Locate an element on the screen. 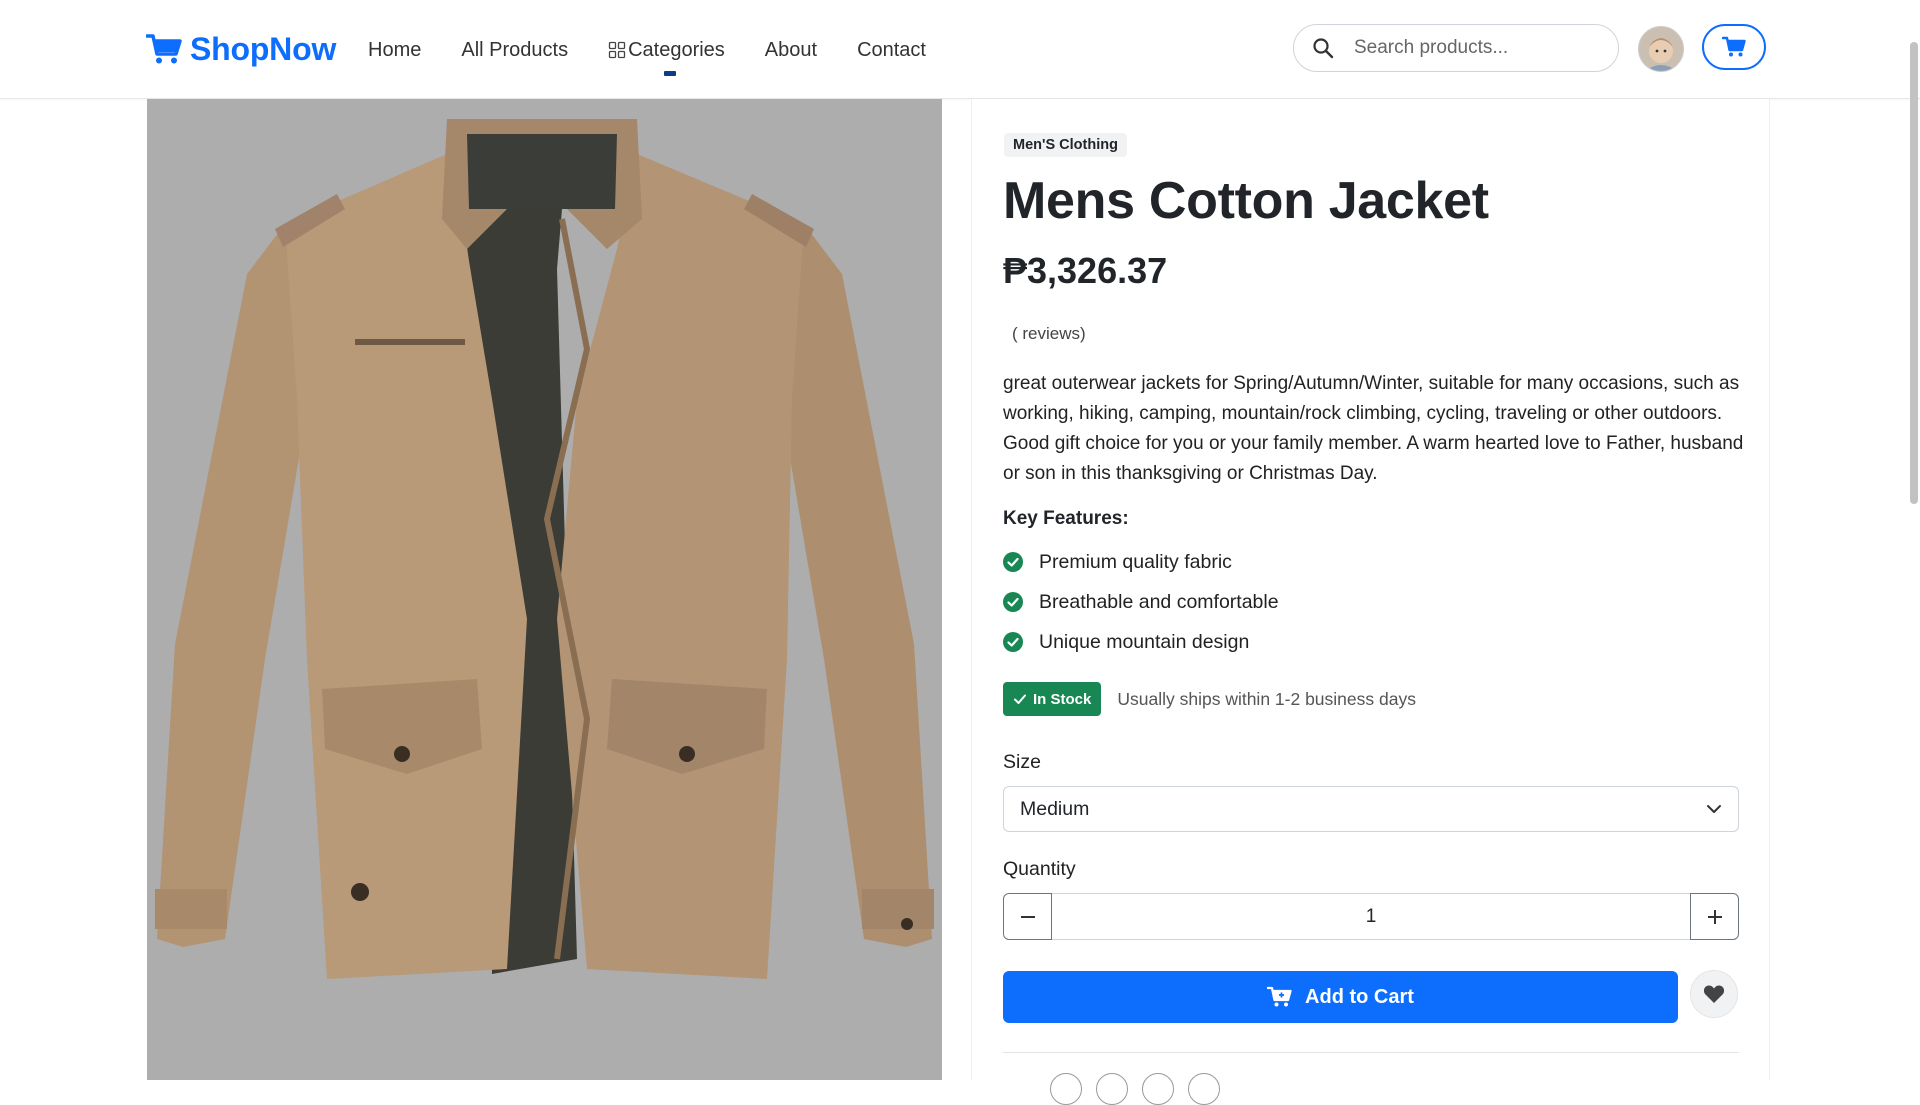 Image resolution: width=1920 pixels, height=1105 pixels. wishlist-button is located at coordinates (1714, 994).